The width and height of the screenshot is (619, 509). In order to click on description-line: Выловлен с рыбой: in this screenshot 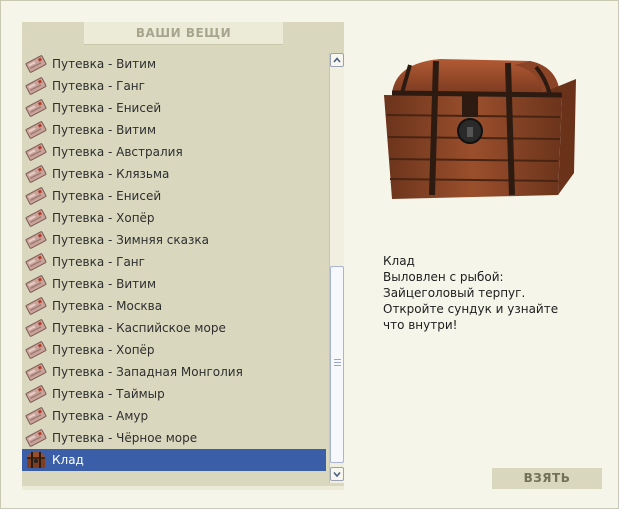, I will do `click(443, 277)`.